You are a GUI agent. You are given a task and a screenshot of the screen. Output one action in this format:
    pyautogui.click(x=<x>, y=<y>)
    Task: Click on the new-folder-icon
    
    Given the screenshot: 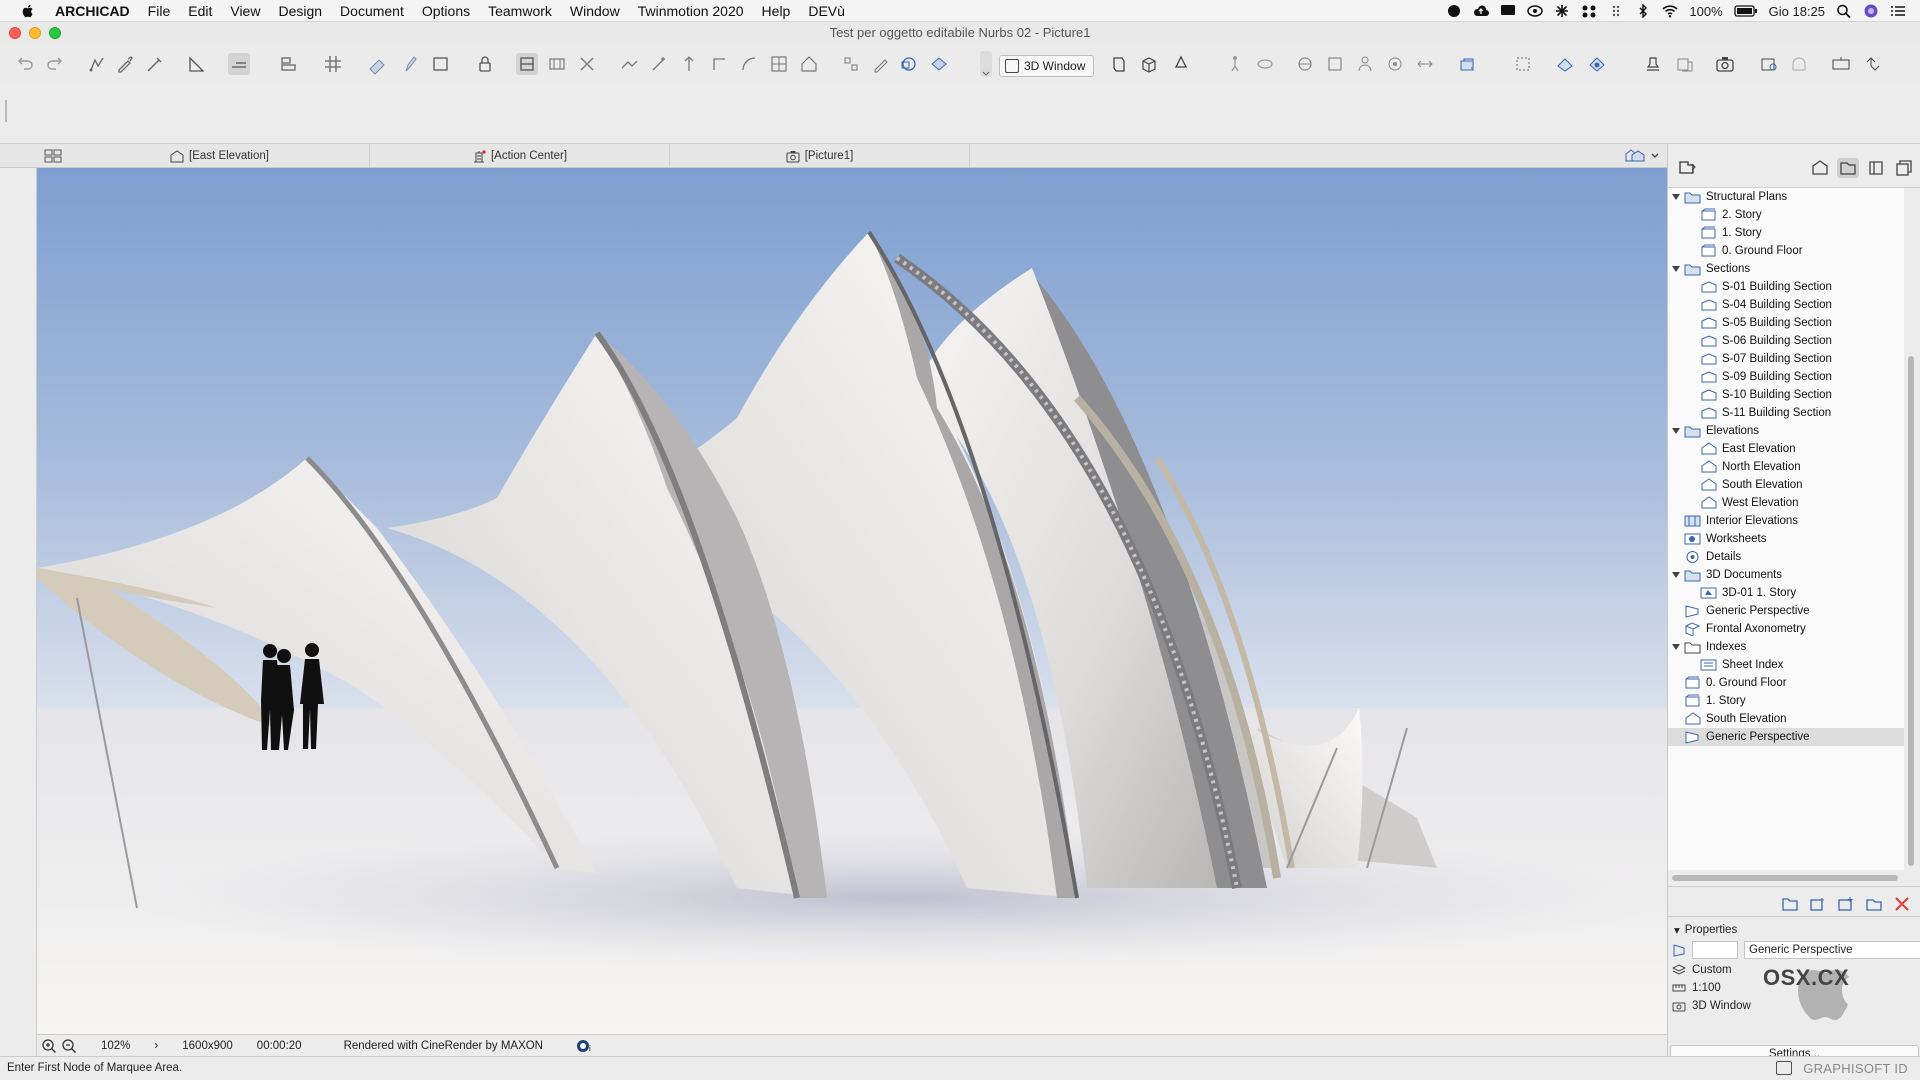 What is the action you would take?
    pyautogui.click(x=1790, y=904)
    